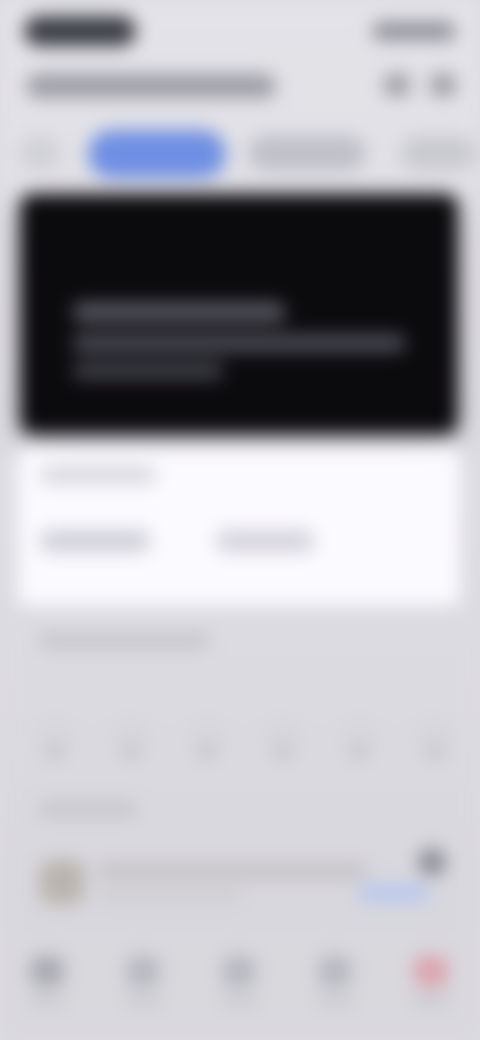 This screenshot has height=1040, width=480. Describe the element at coordinates (88, 809) in the screenshot. I see `lower-section-title` at that location.